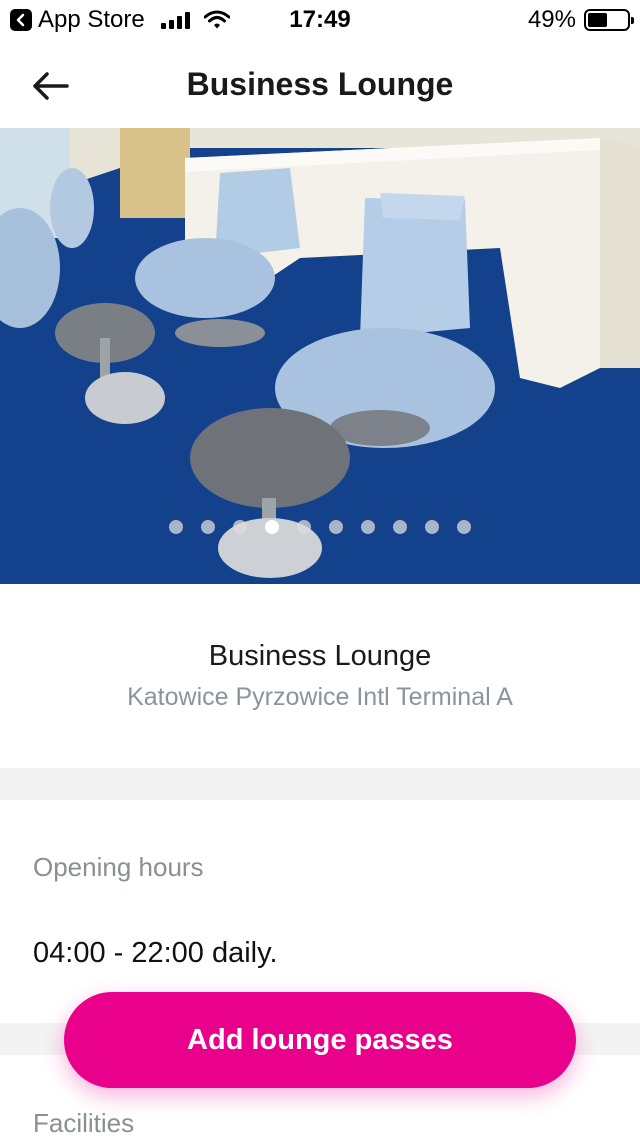 Image resolution: width=640 pixels, height=1136 pixels. I want to click on back-to-app-label: App Store, so click(91, 20).